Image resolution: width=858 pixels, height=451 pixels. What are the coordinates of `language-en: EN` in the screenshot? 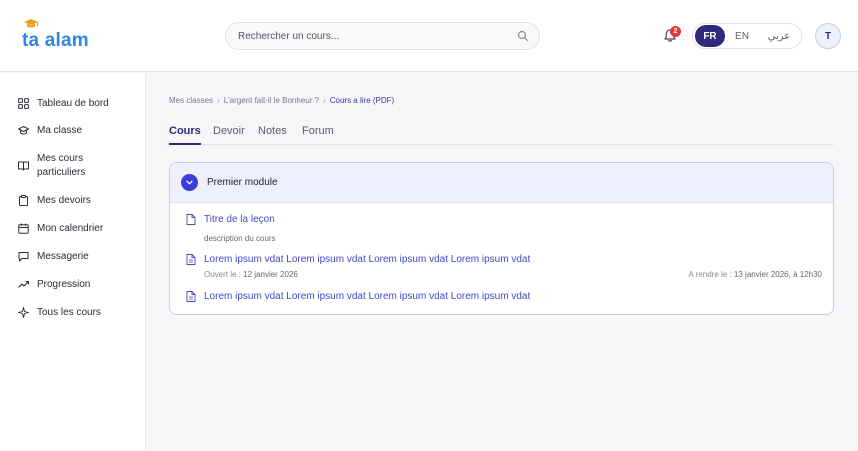 It's located at (742, 36).